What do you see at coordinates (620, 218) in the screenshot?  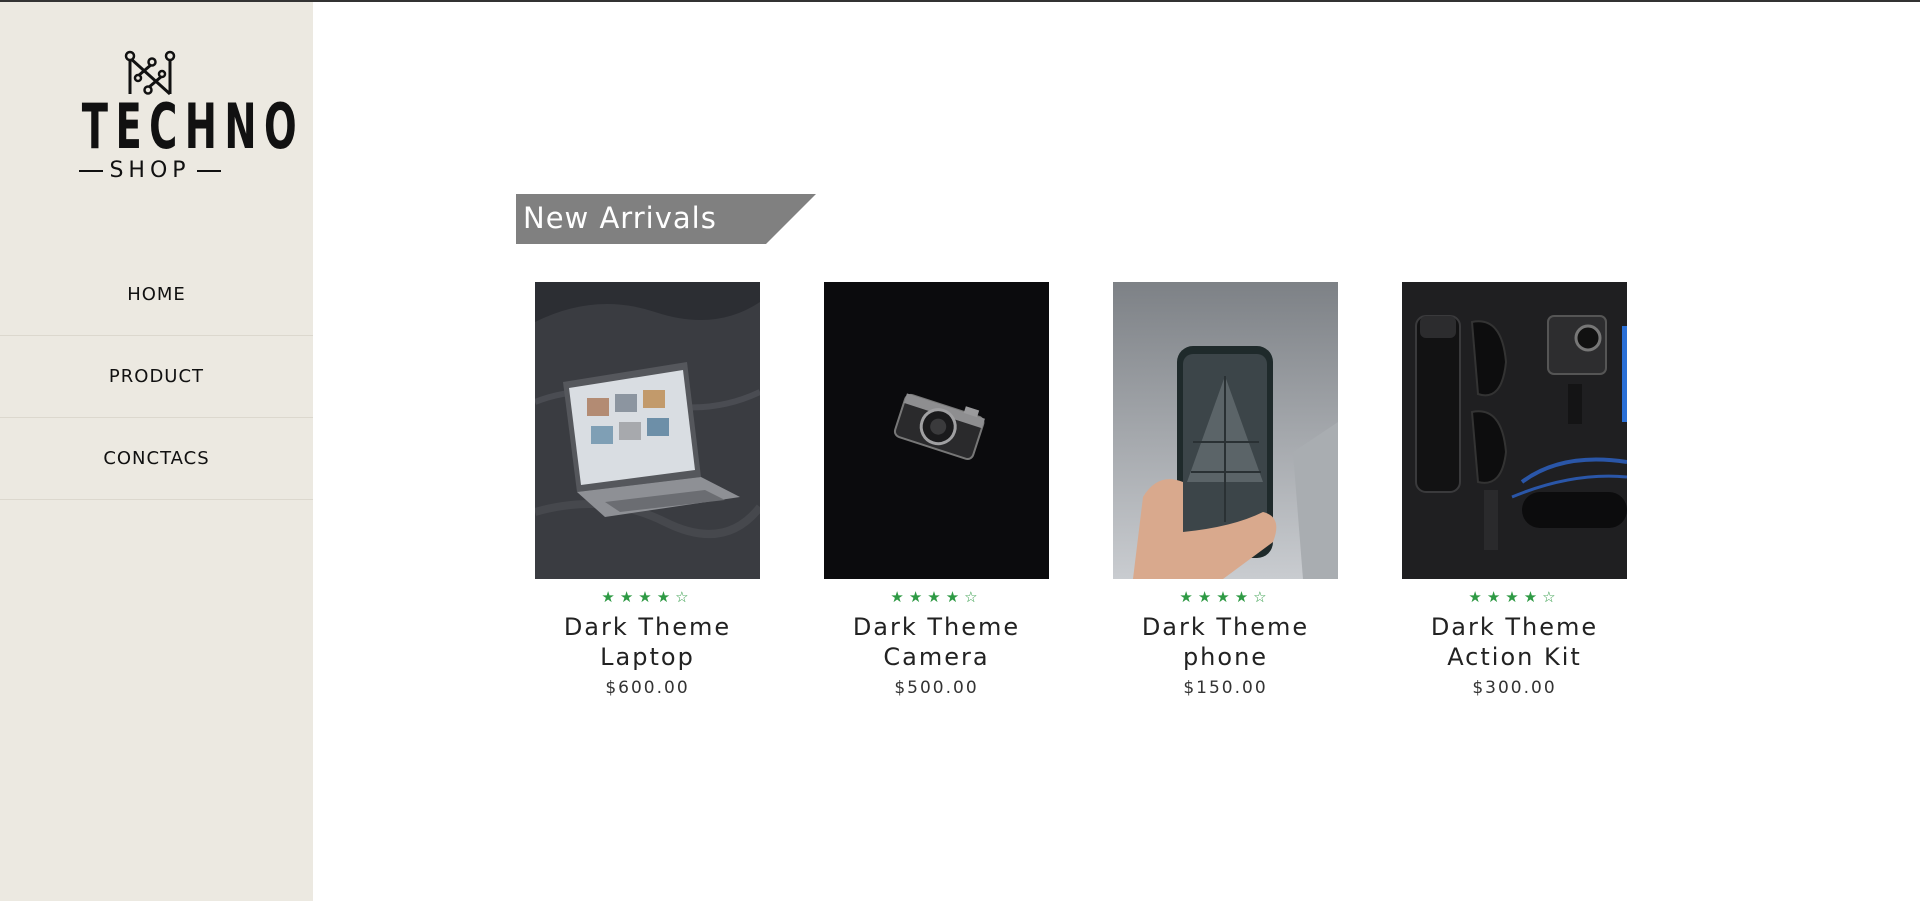 I see `section-title: New Arrivals` at bounding box center [620, 218].